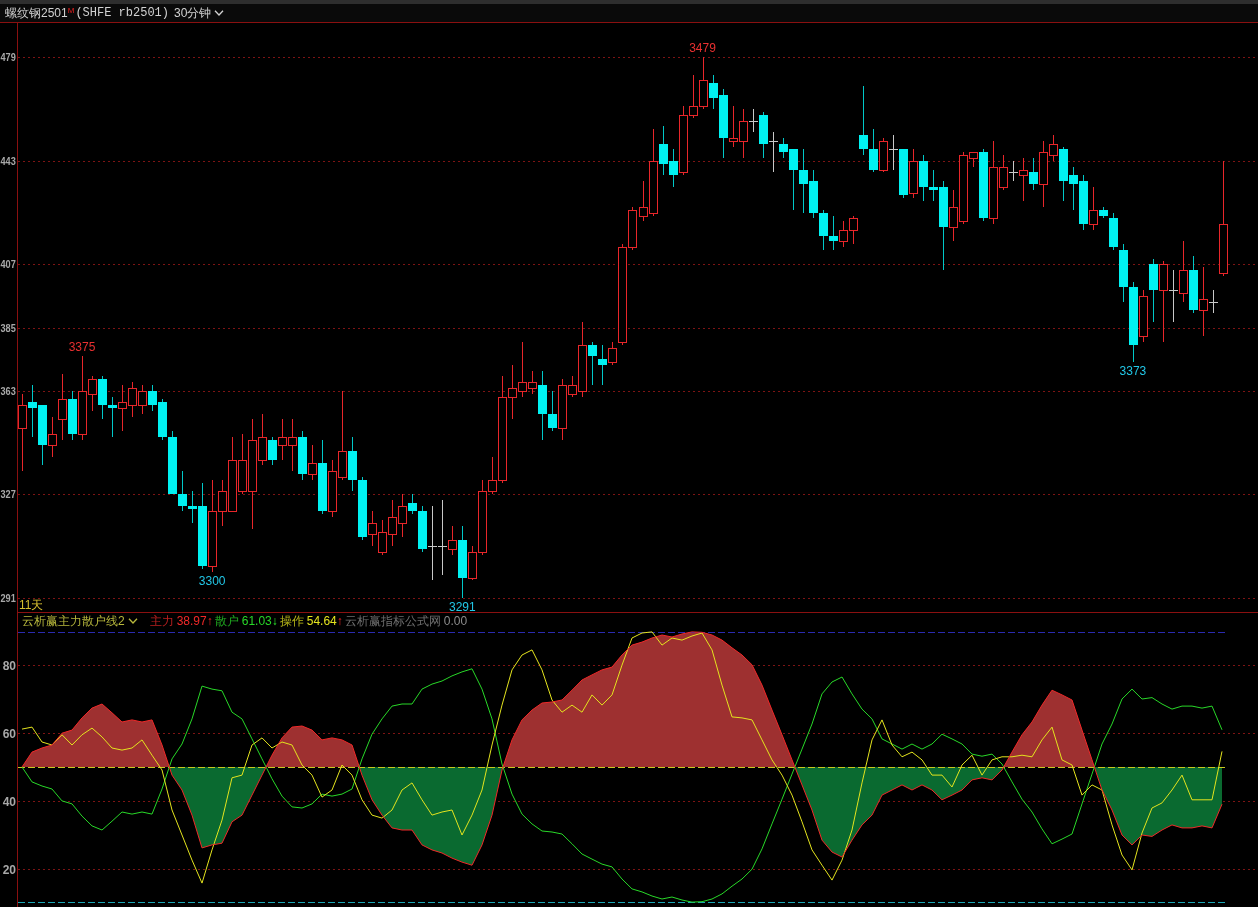 The image size is (1258, 907). I want to click on price-axis-label: 443, so click(9, 161).